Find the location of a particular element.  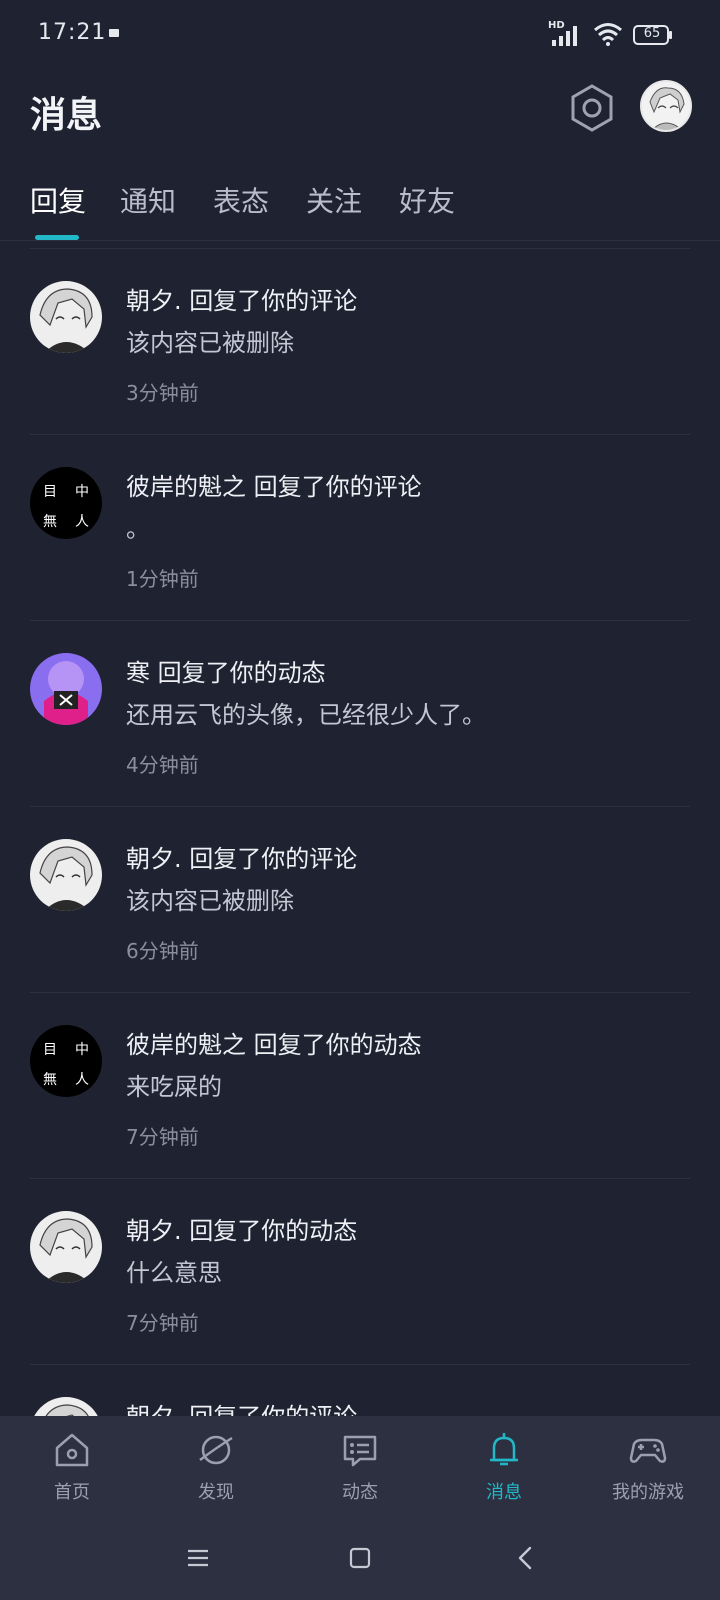

nav-feed: 动态 is located at coordinates (360, 1465).